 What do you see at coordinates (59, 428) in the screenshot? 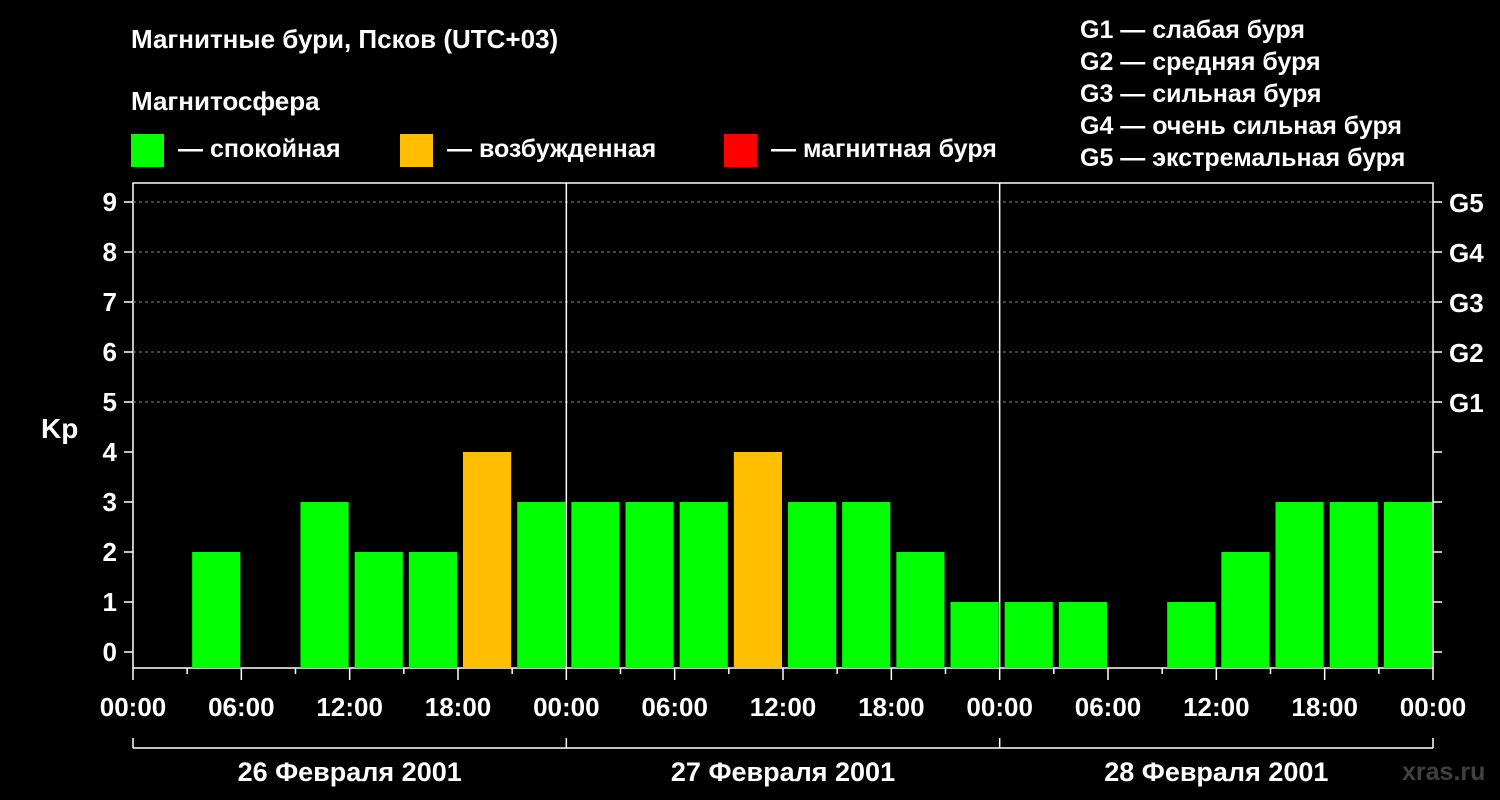
I see `y-axis-label: Kp` at bounding box center [59, 428].